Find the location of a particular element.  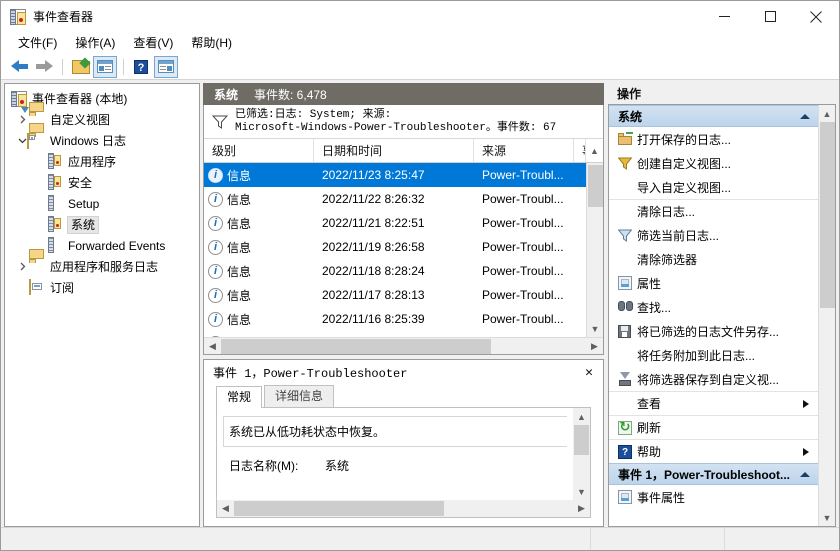

detail-scroll-down-button: ▼ is located at coordinates (581, 491).